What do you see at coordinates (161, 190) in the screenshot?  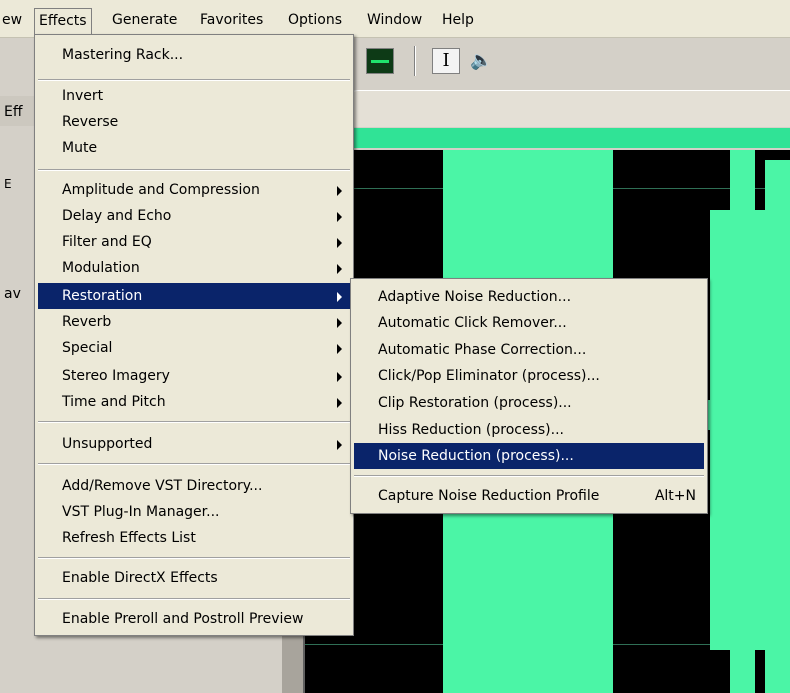 I see `menu-item-label: Amplitude and Compression` at bounding box center [161, 190].